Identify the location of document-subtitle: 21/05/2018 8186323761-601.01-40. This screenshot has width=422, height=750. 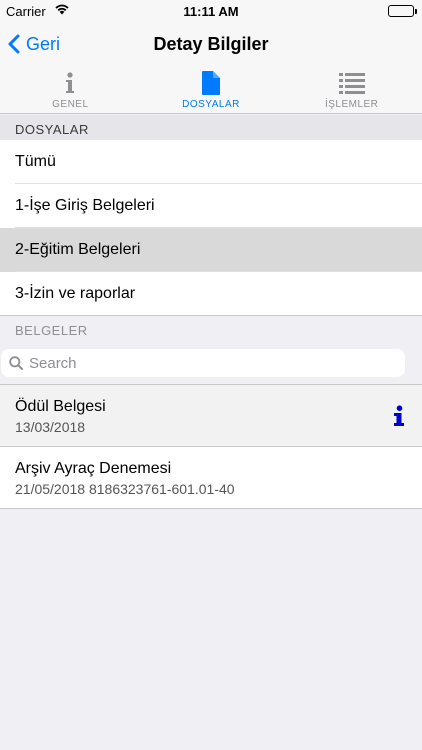
(125, 488).